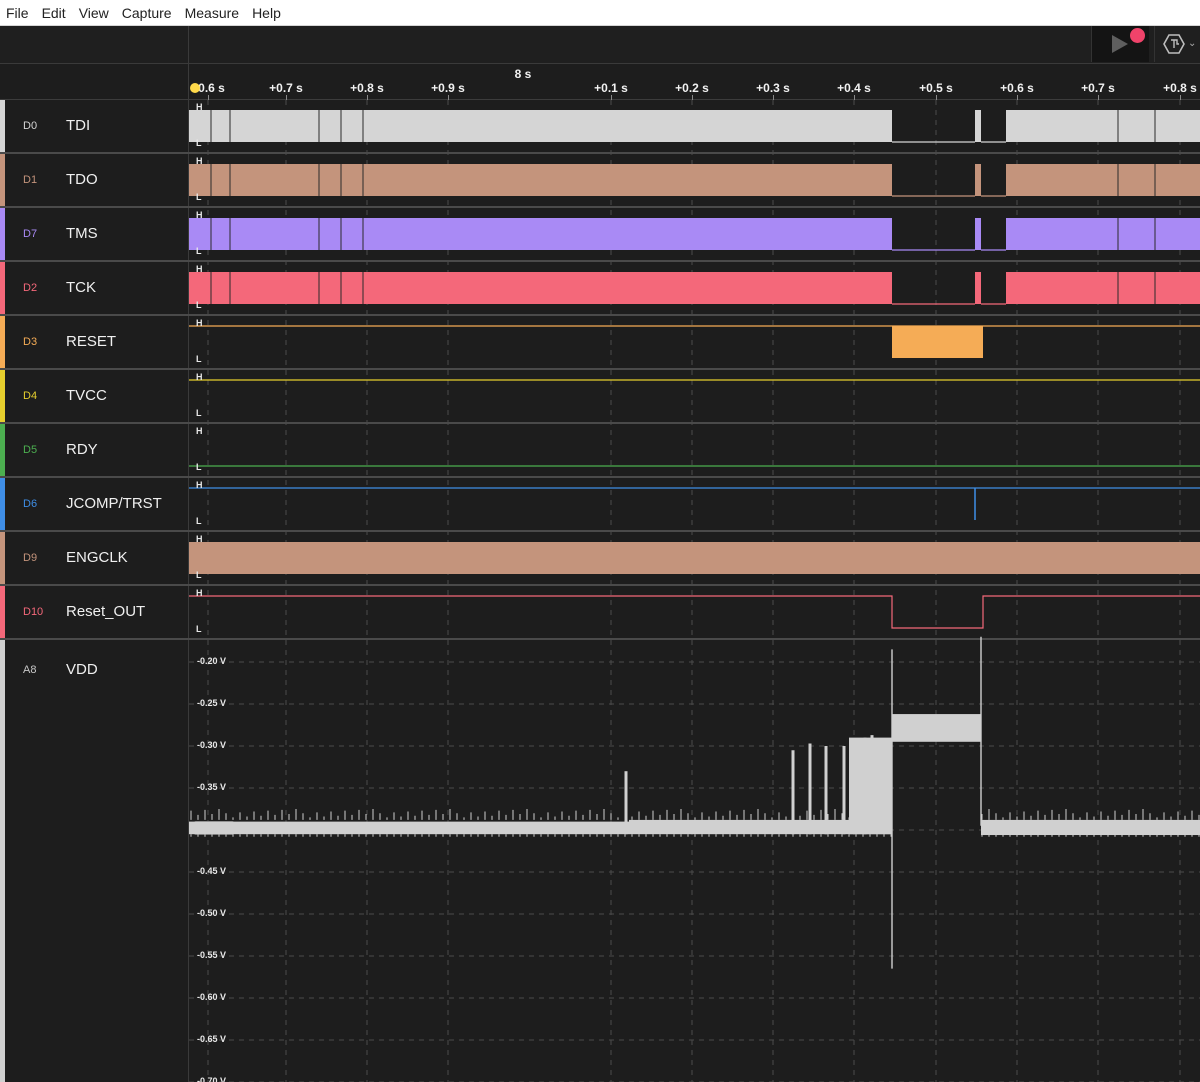 Image resolution: width=1200 pixels, height=1082 pixels. Describe the element at coordinates (212, 13) in the screenshot. I see `menu-measure: Measure` at that location.